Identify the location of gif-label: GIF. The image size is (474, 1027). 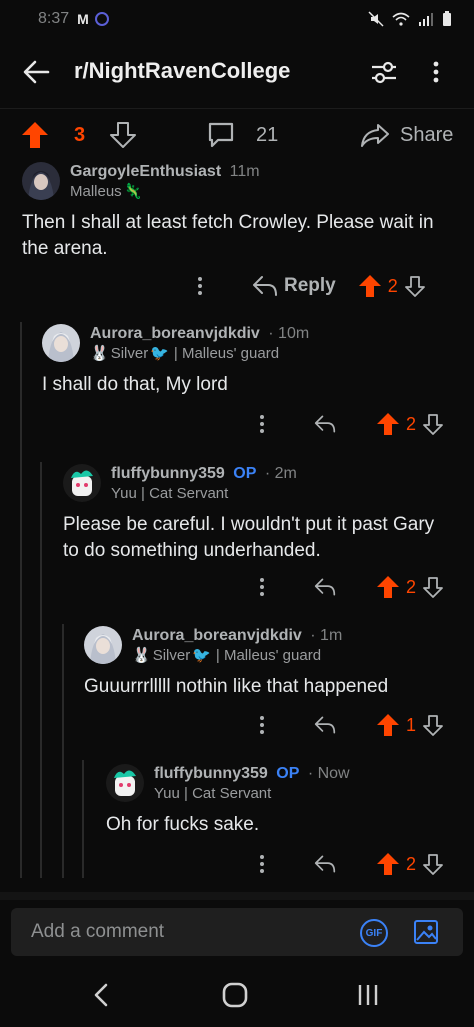
(374, 933).